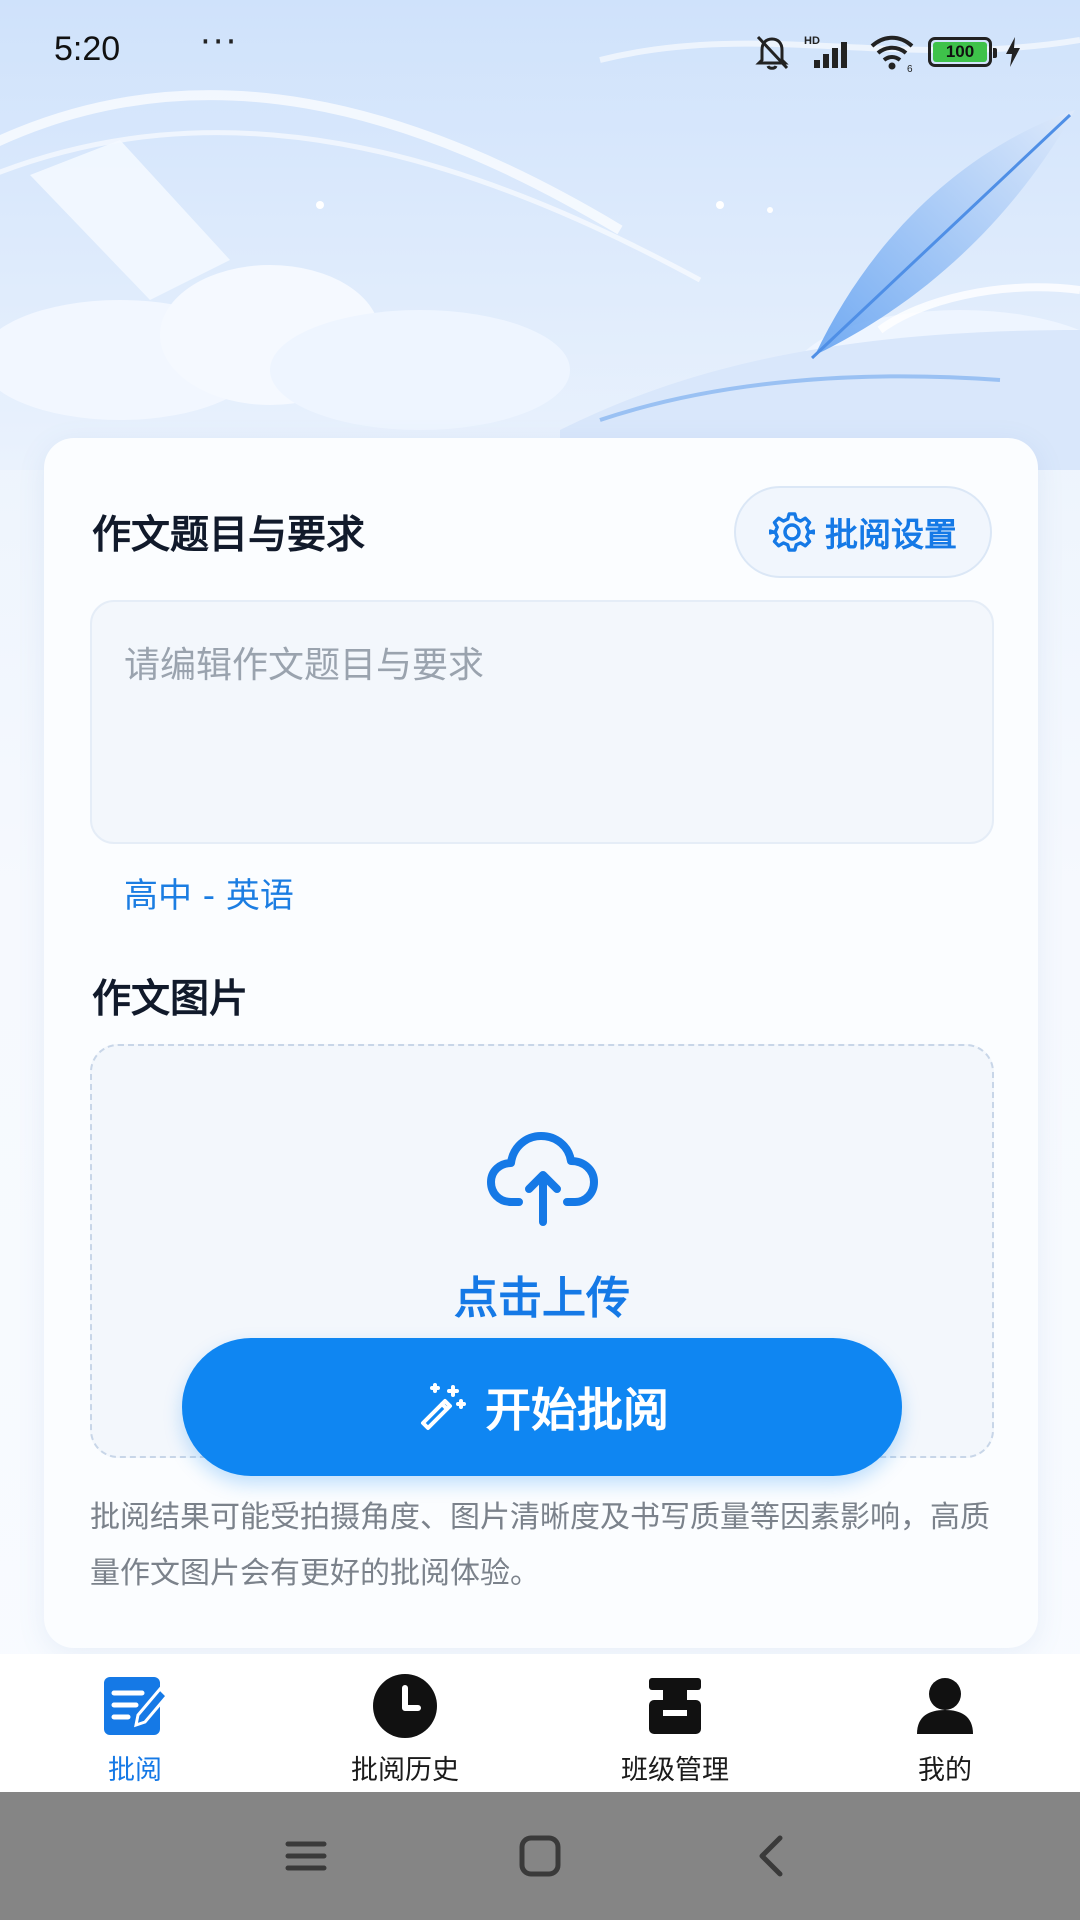 Image resolution: width=1080 pixels, height=1920 pixels. What do you see at coordinates (135, 1706) in the screenshot?
I see `edit-document-icon` at bounding box center [135, 1706].